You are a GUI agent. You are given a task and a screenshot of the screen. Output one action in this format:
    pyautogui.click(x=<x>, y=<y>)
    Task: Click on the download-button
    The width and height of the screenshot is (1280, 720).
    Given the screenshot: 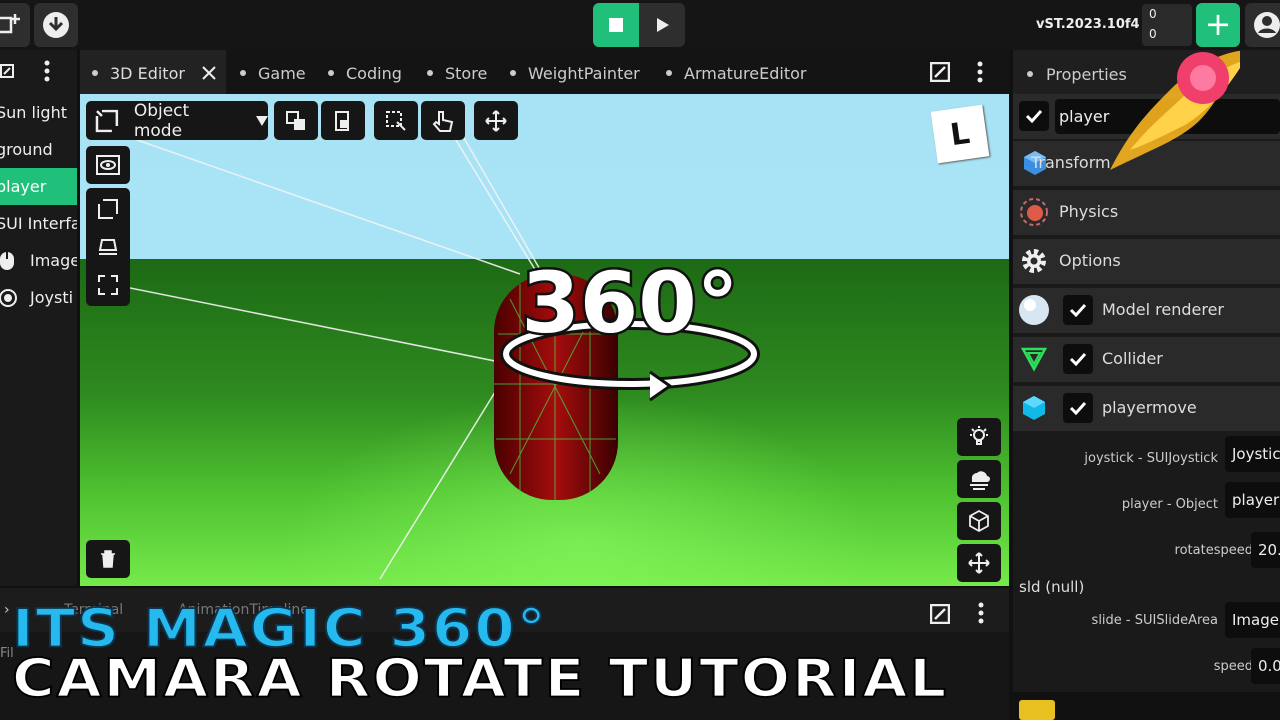 What is the action you would take?
    pyautogui.click(x=56, y=25)
    